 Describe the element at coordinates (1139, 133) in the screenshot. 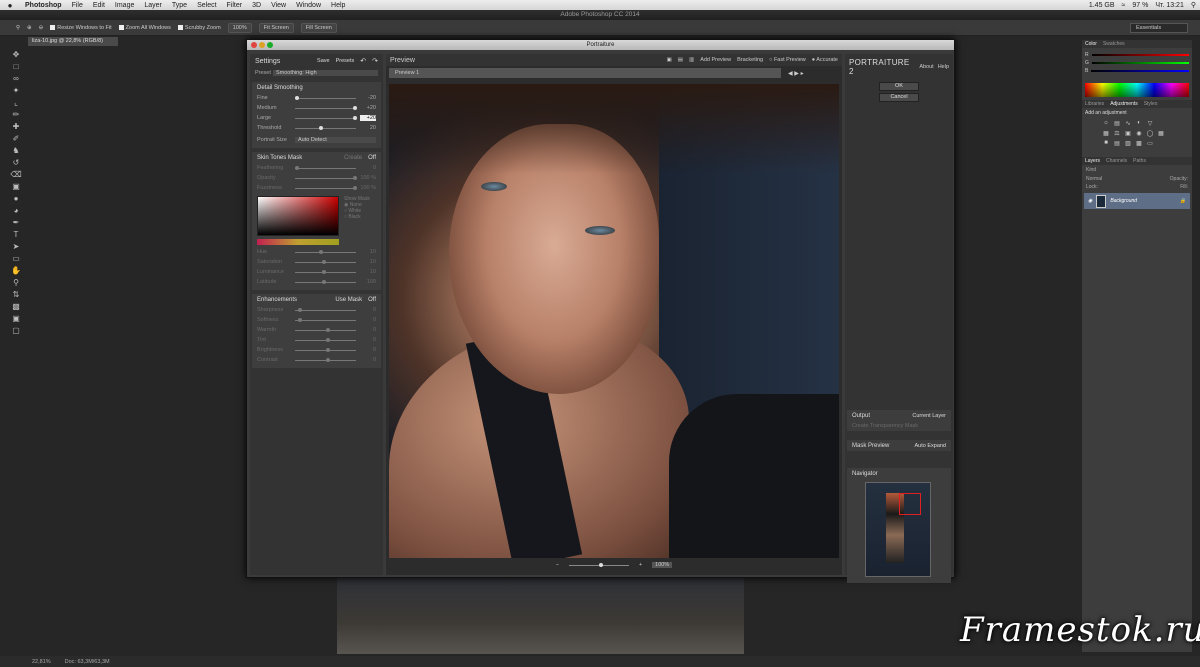

I see `photo-filter-icon: ◉` at that location.